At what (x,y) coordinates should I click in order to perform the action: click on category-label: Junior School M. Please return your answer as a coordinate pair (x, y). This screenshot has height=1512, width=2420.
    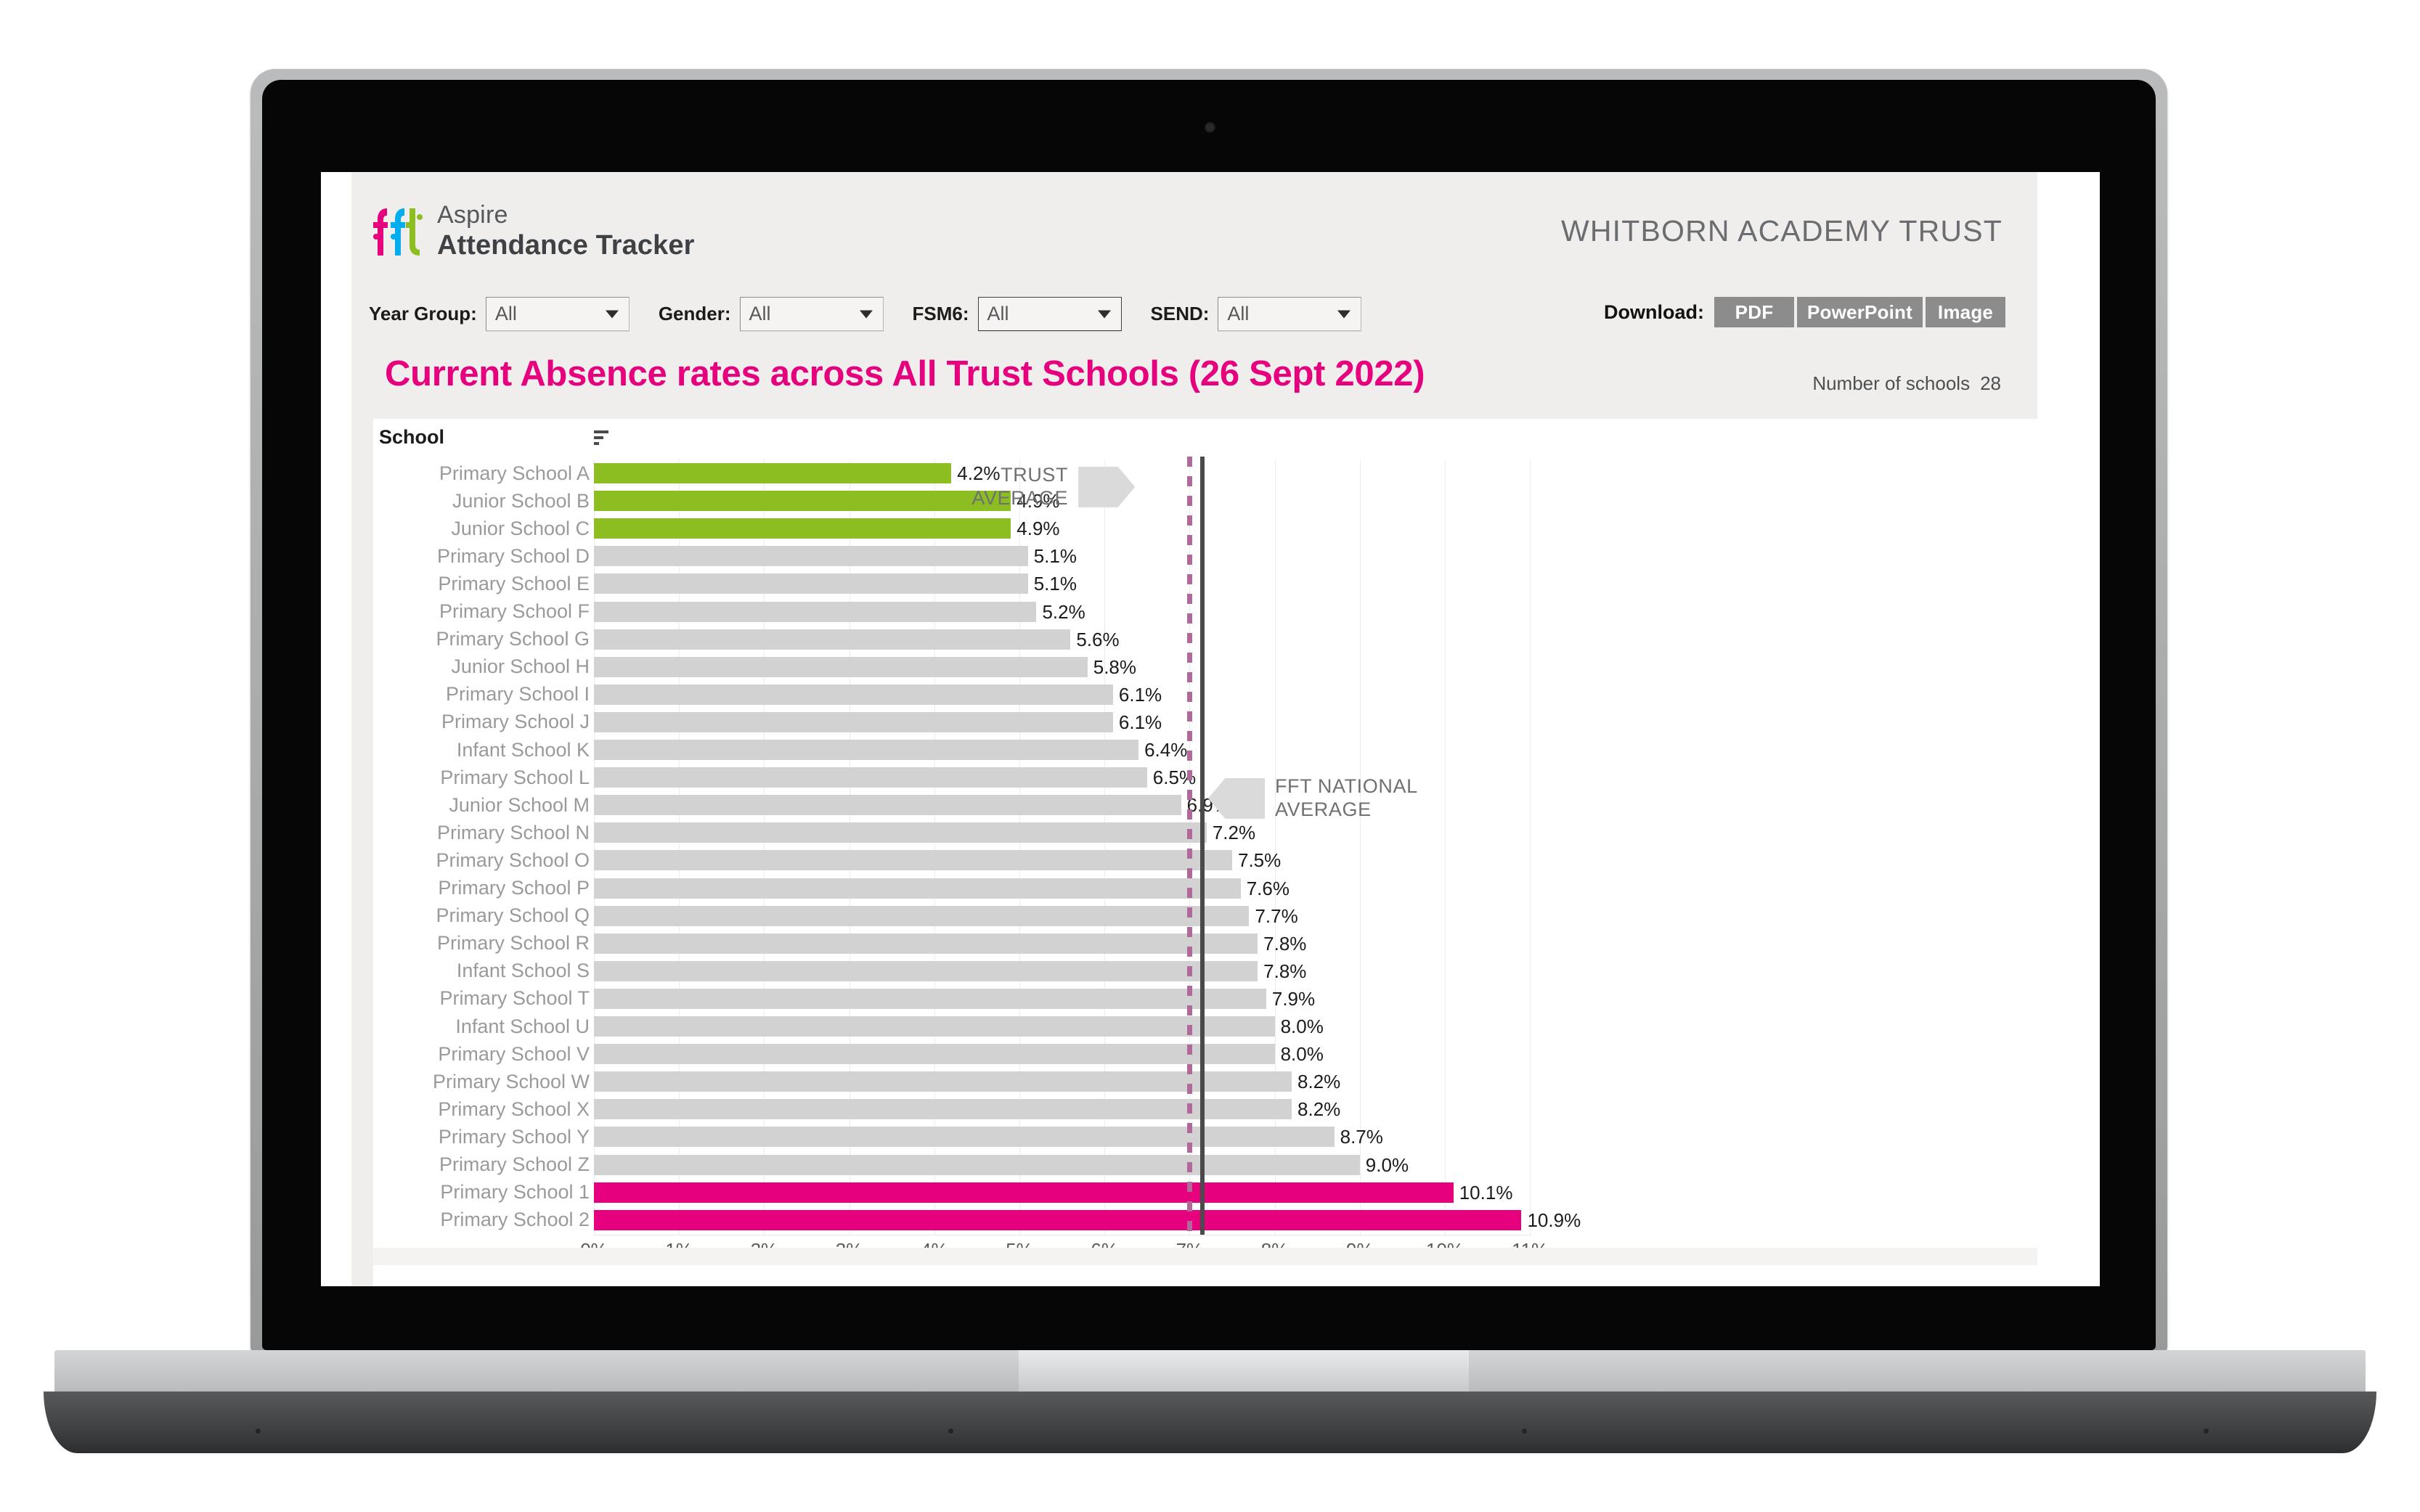
    Looking at the image, I should click on (519, 804).